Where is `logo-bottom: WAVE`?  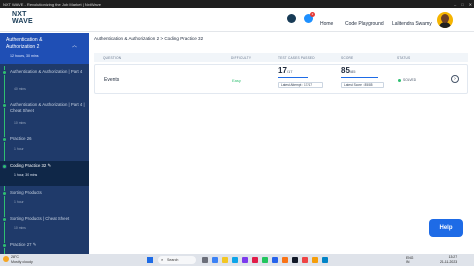 logo-bottom: WAVE is located at coordinates (22, 21).